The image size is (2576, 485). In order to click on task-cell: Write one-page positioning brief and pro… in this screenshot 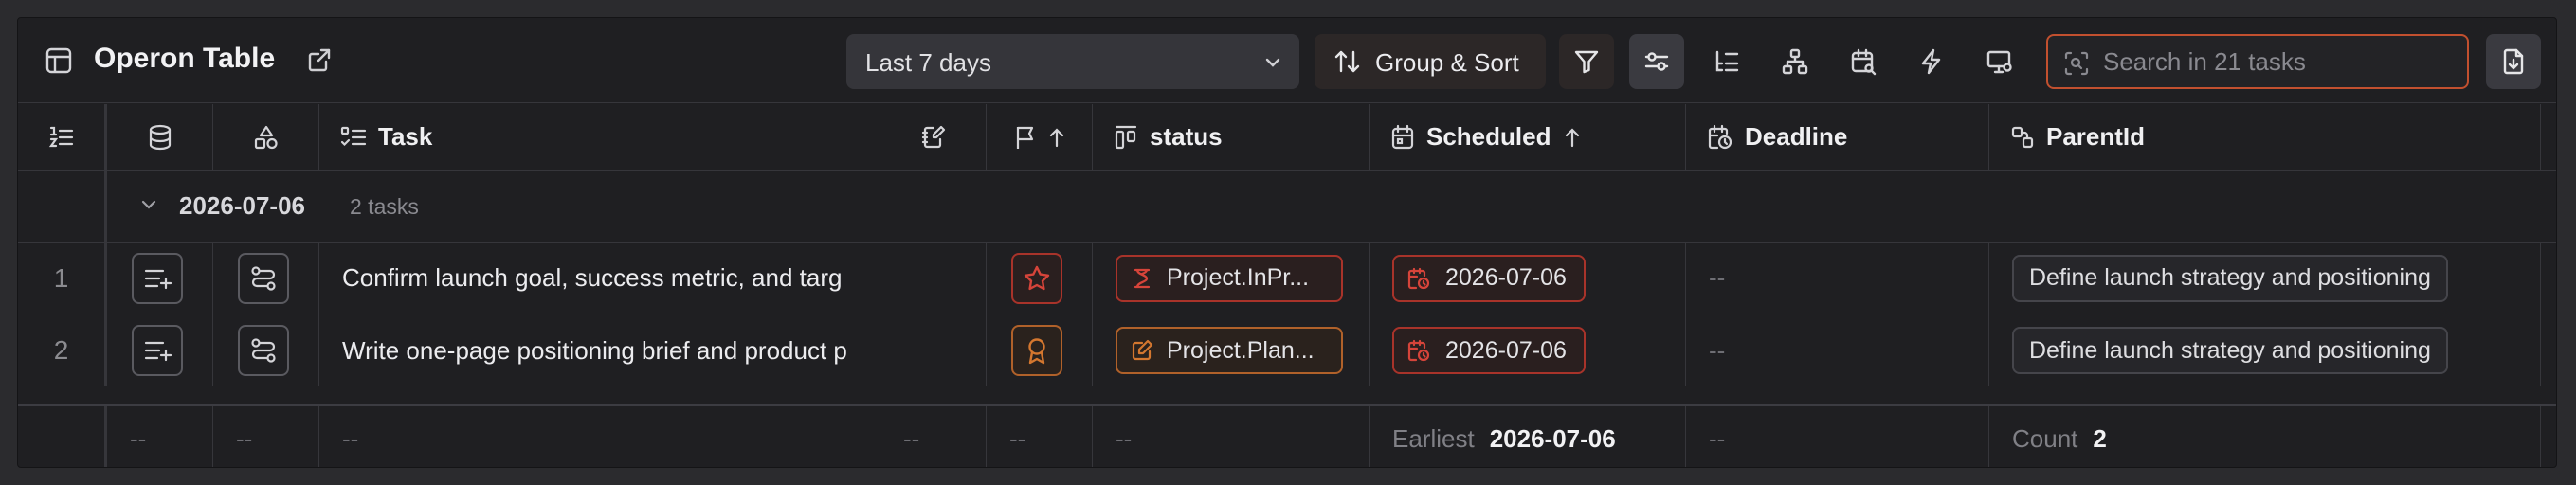, I will do `click(599, 350)`.